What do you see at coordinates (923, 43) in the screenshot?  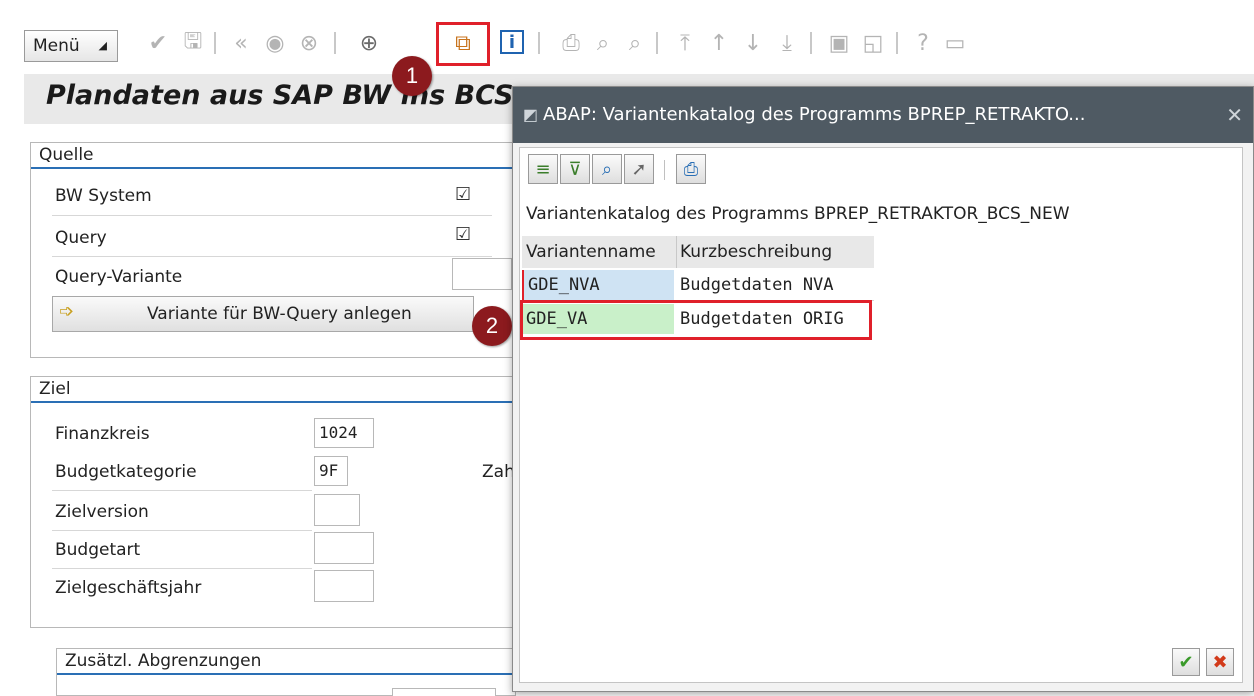 I see `help-icon: ?` at bounding box center [923, 43].